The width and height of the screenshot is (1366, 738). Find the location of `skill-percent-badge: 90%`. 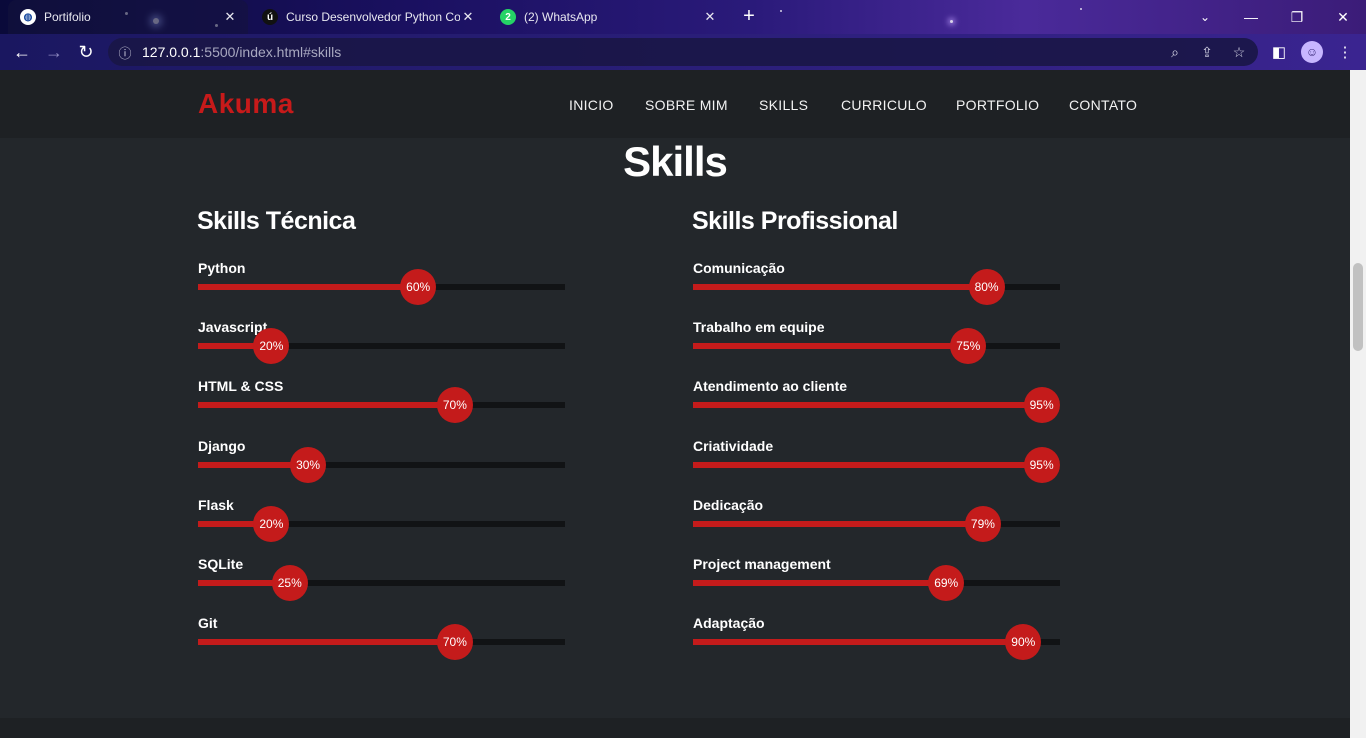

skill-percent-badge: 90% is located at coordinates (1023, 642).